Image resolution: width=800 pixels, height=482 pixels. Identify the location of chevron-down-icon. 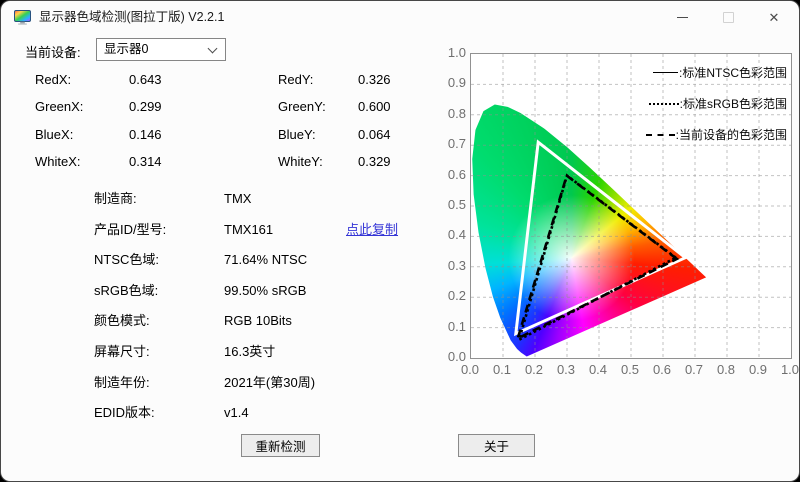
(212, 48).